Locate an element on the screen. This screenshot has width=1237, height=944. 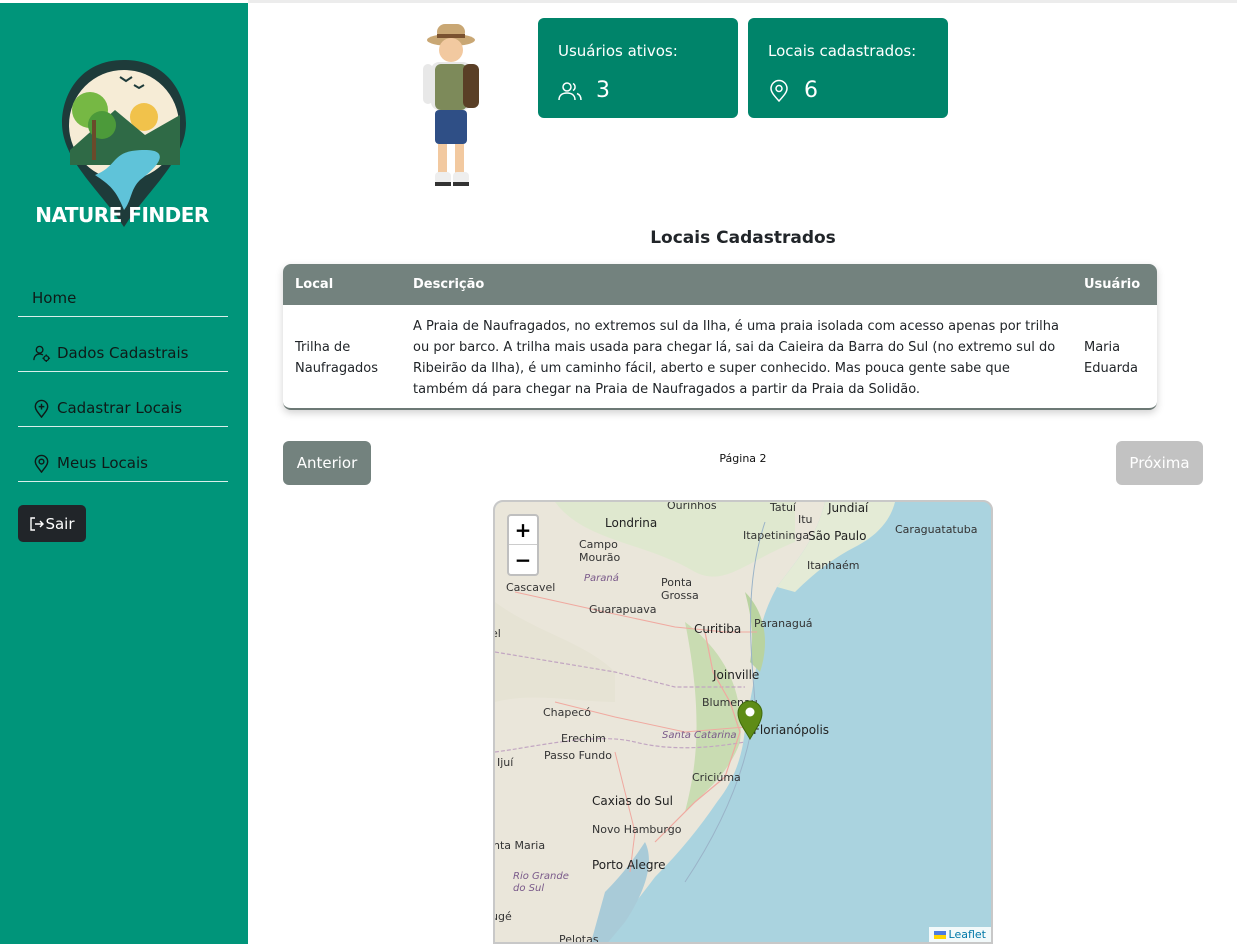
map-label: Ourinhos is located at coordinates (692, 506).